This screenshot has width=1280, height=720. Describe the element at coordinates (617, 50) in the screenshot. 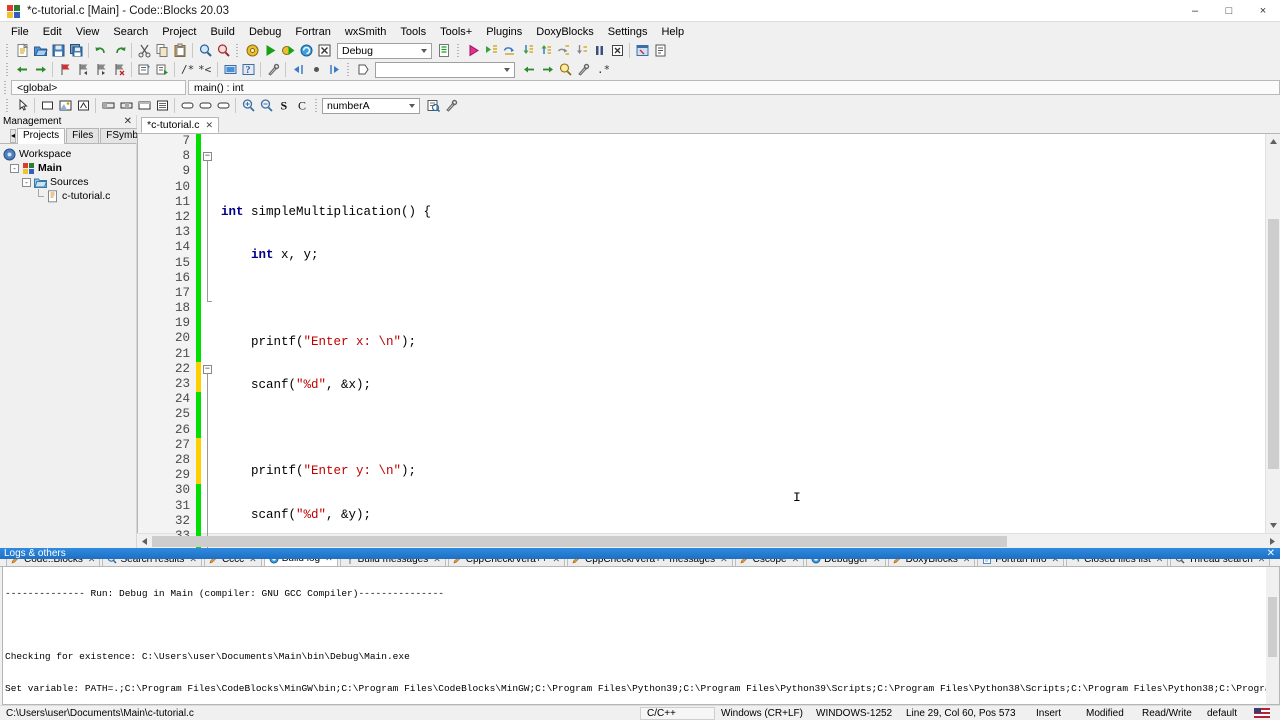

I see `debug-stop-icon` at that location.